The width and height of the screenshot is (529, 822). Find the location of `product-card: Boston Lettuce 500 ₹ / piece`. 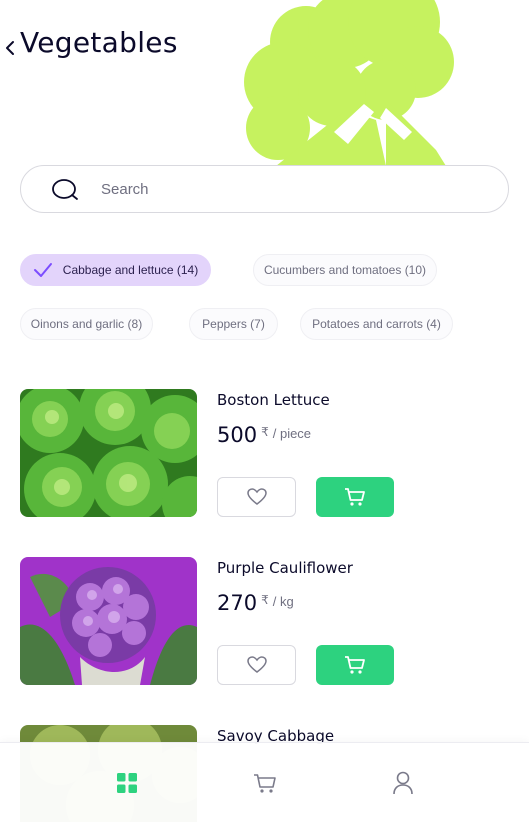

product-card: Boston Lettuce 500 ₹ / piece is located at coordinates (264, 453).